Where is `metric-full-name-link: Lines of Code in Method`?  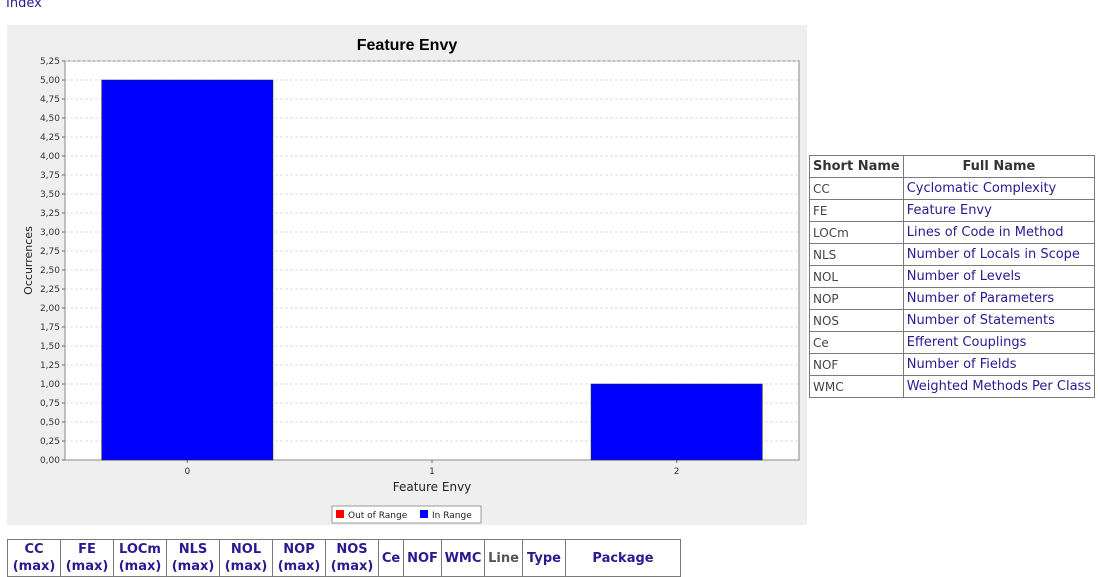
metric-full-name-link: Lines of Code in Method is located at coordinates (999, 232).